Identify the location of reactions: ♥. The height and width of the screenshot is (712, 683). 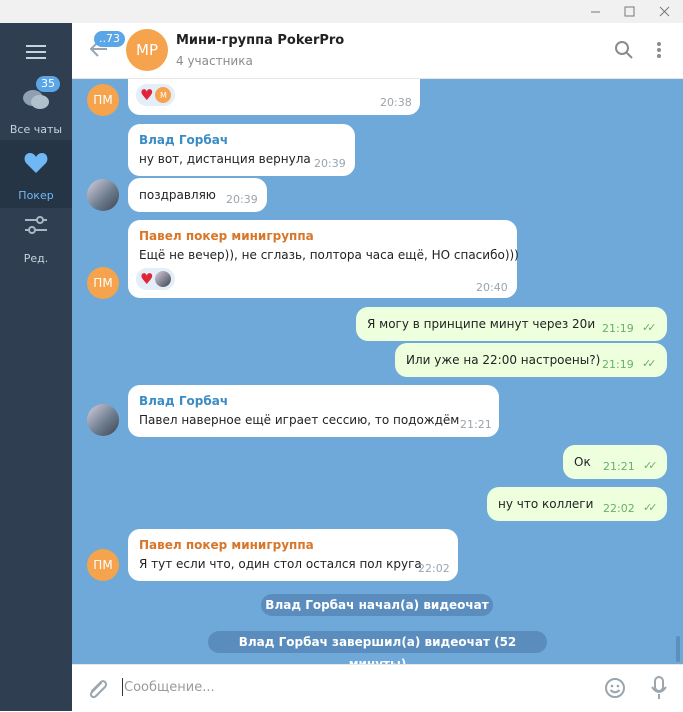
(156, 279).